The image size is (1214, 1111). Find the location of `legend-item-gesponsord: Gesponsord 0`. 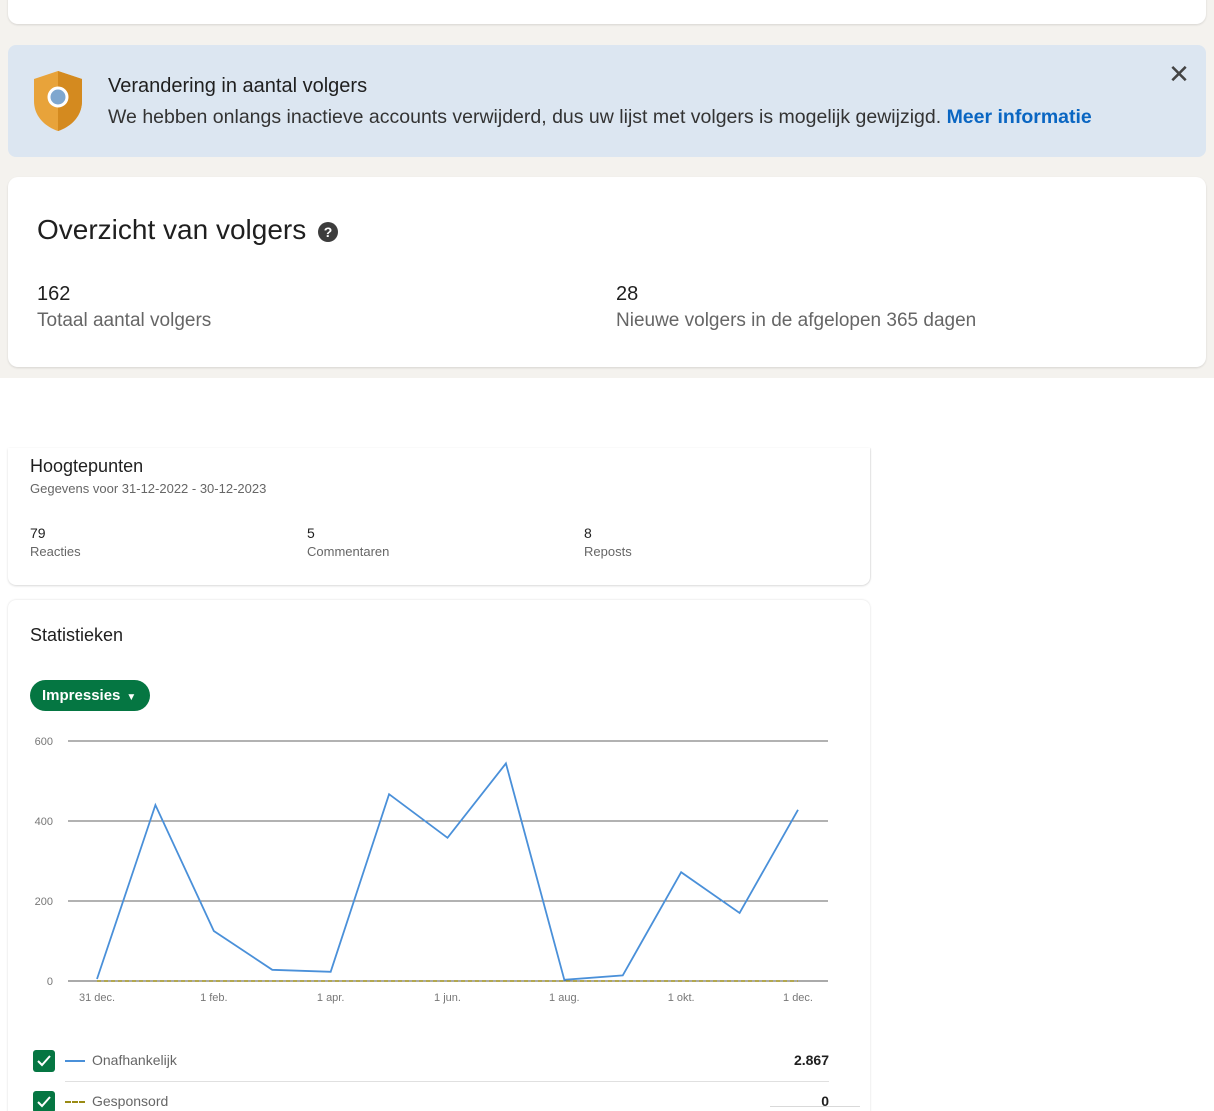

legend-item-gesponsord: Gesponsord 0 is located at coordinates (431, 1100).